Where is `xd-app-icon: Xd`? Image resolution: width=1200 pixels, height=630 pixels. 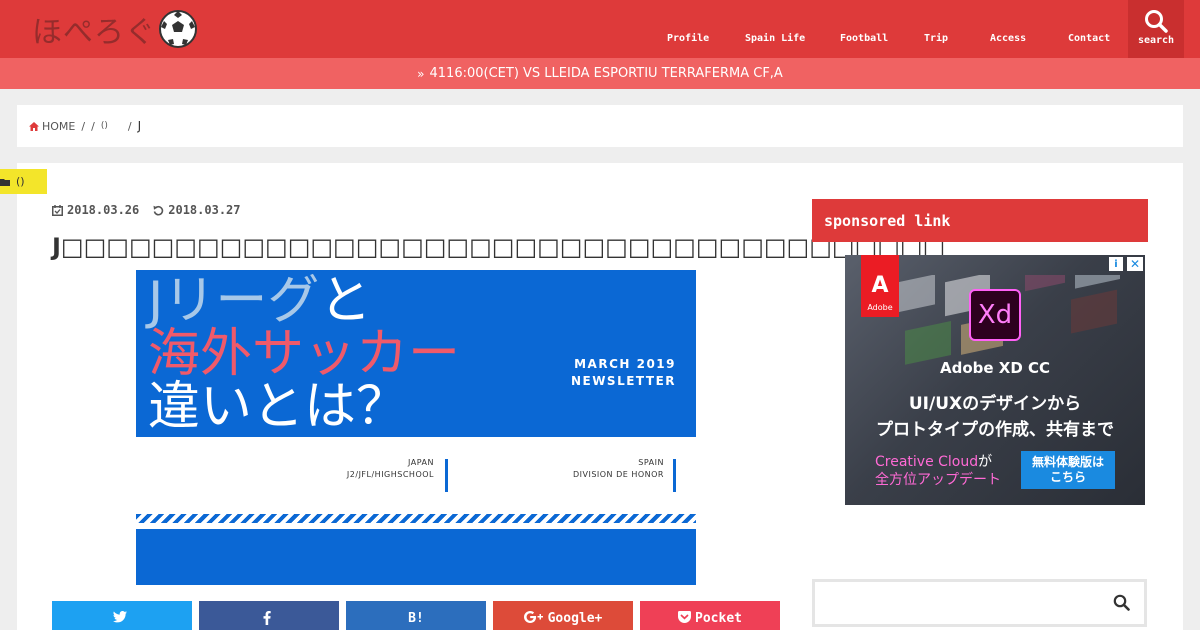 xd-app-icon: Xd is located at coordinates (995, 315).